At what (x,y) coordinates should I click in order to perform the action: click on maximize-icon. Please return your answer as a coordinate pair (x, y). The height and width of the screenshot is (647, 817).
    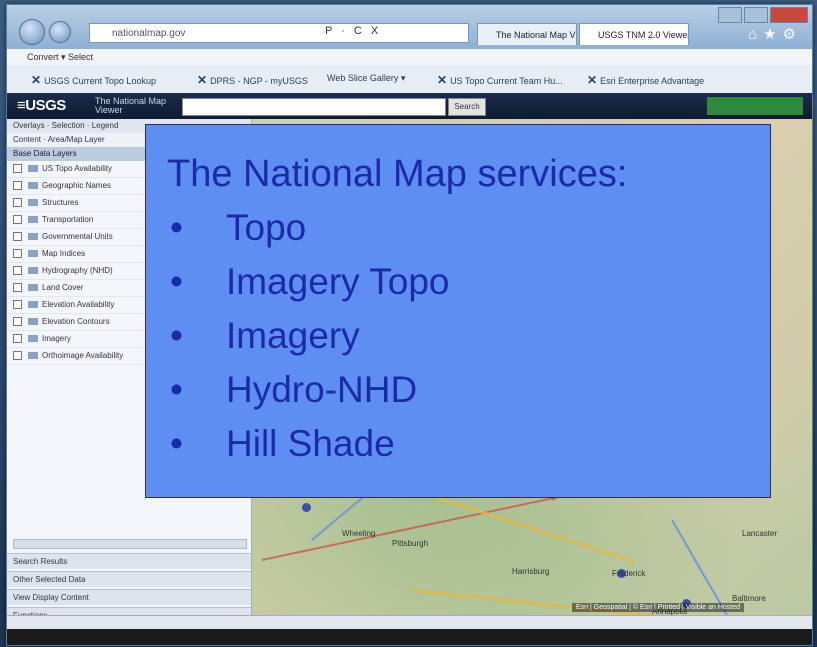
    Looking at the image, I should click on (756, 15).